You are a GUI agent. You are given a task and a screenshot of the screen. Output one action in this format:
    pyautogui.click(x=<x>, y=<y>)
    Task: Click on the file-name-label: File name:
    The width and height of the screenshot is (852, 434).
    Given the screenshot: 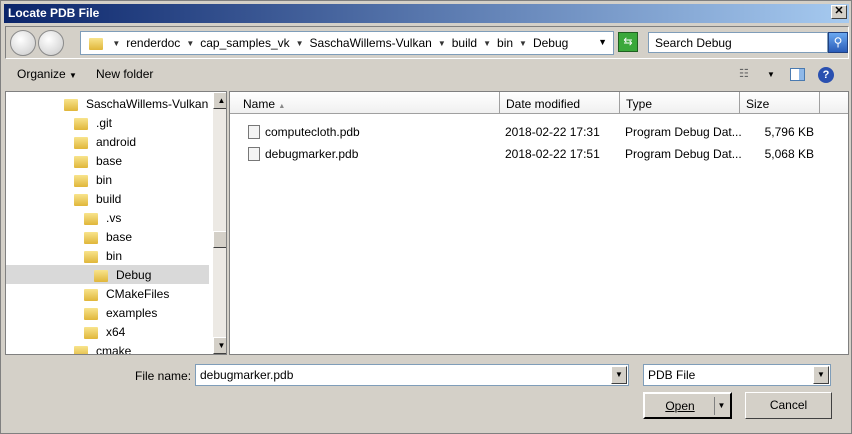 What is the action you would take?
    pyautogui.click(x=163, y=376)
    